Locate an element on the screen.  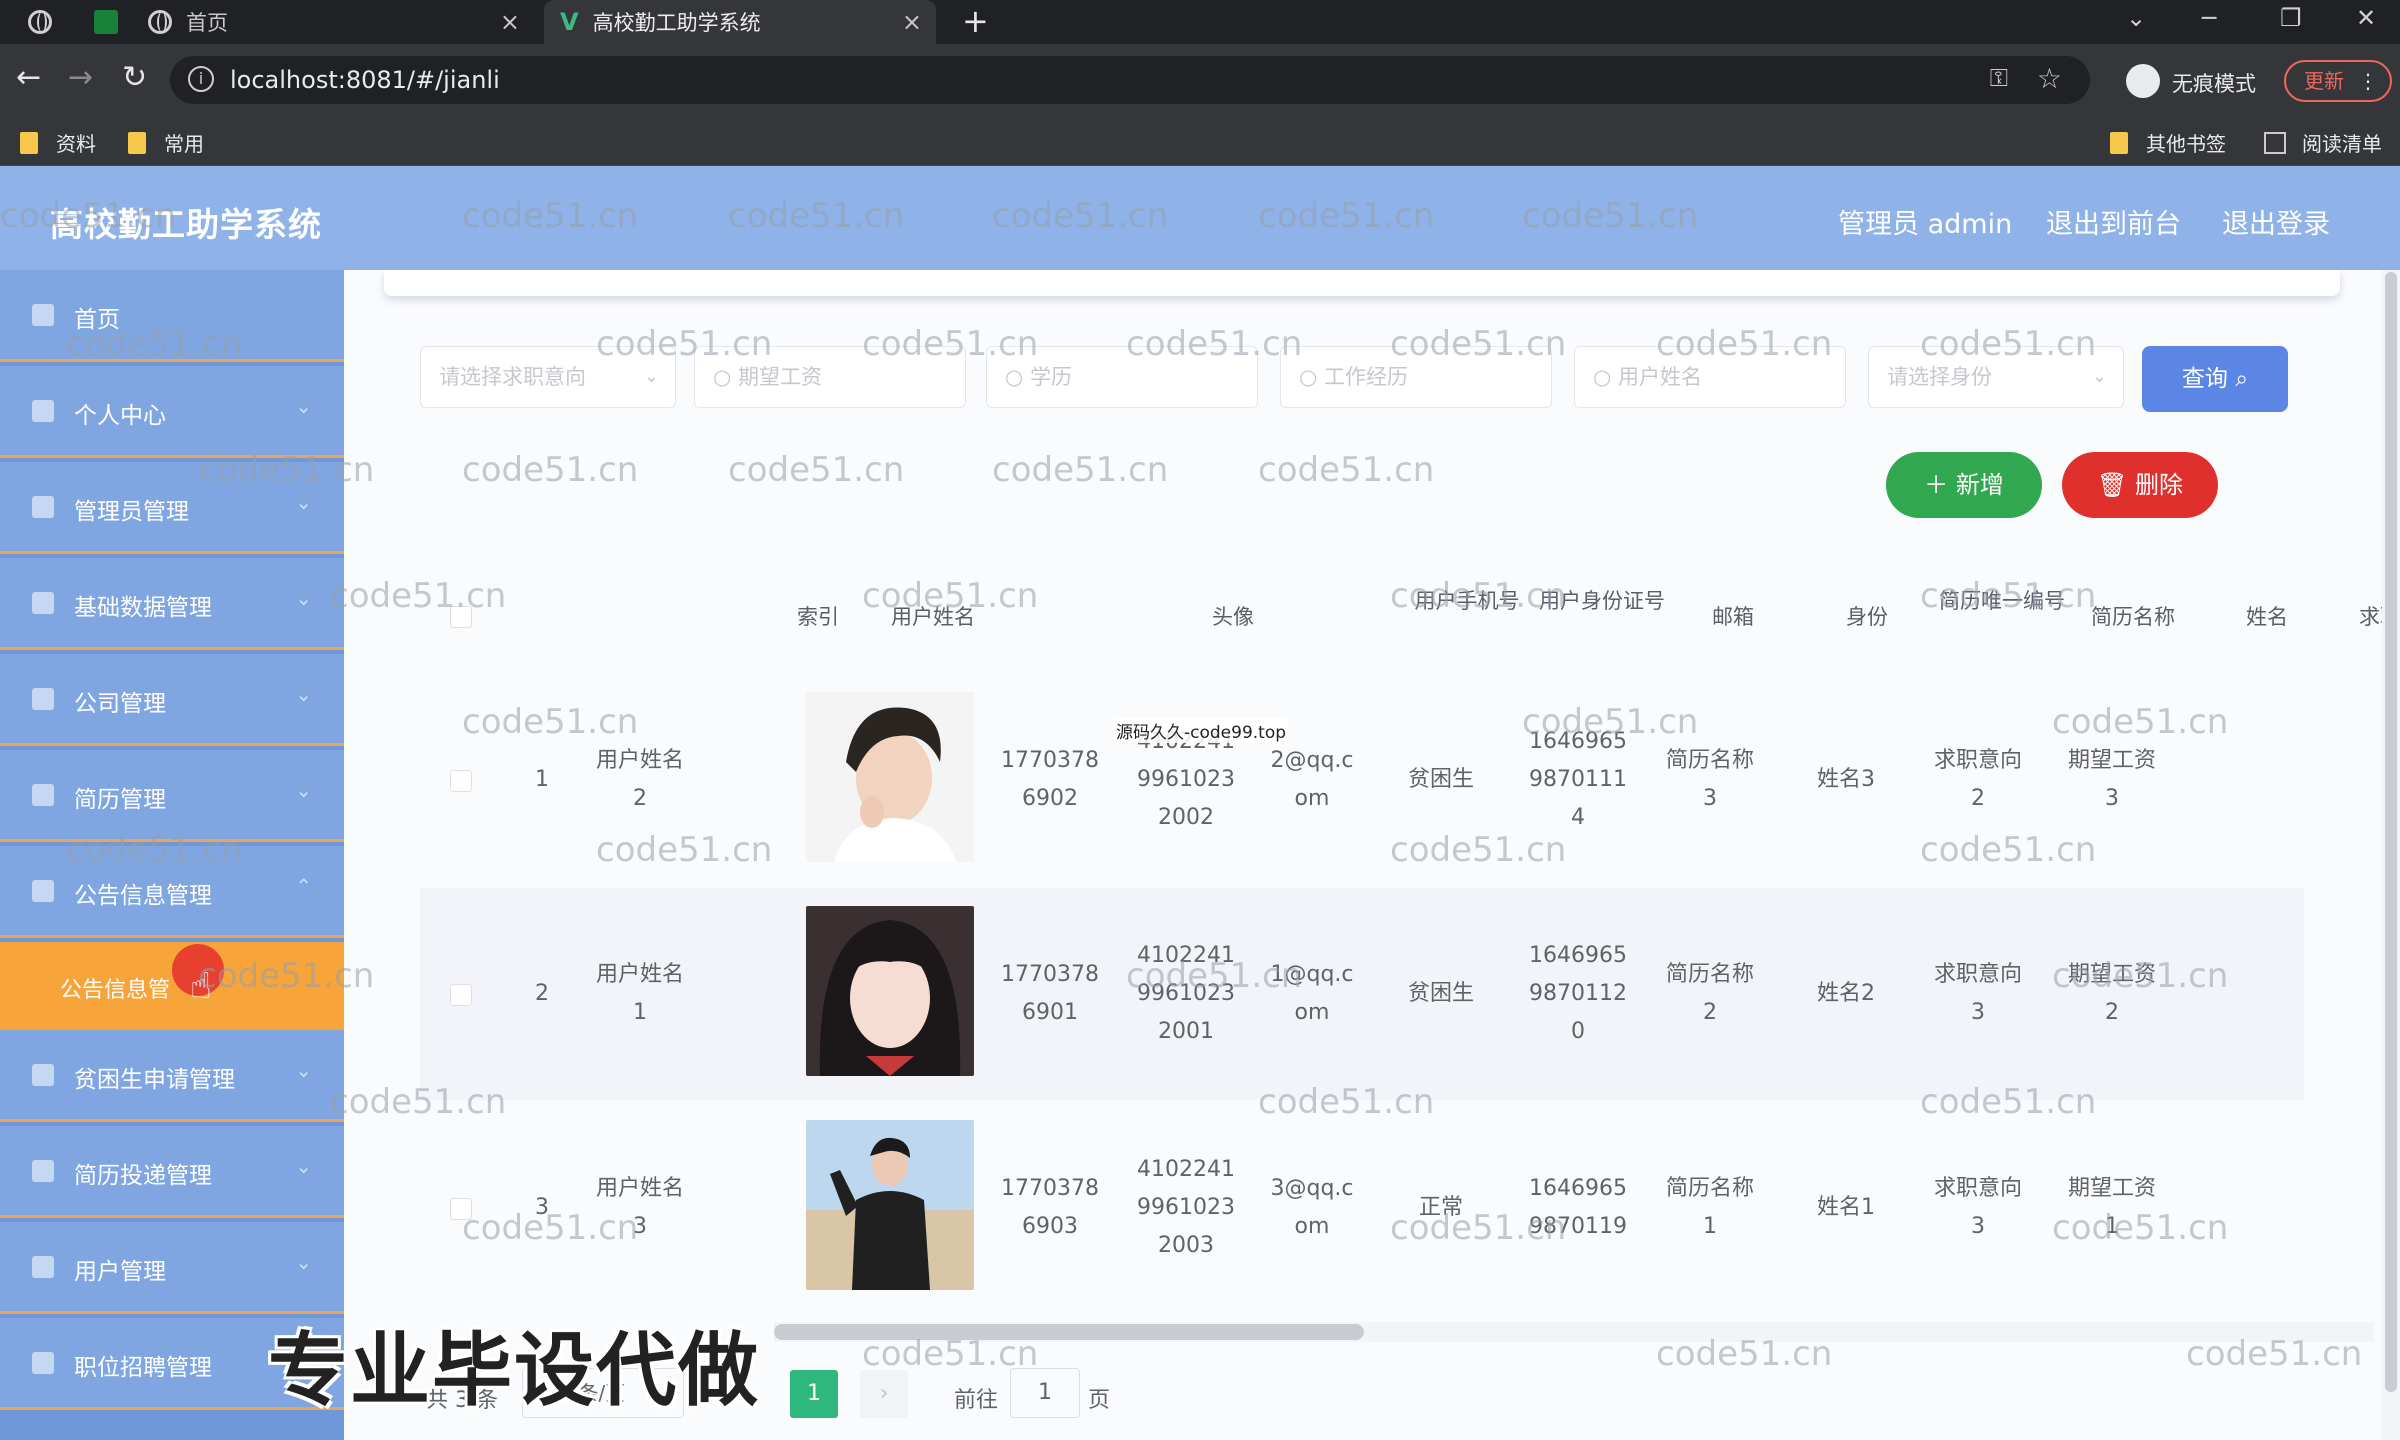
sheets-tab-icon is located at coordinates (106, 22).